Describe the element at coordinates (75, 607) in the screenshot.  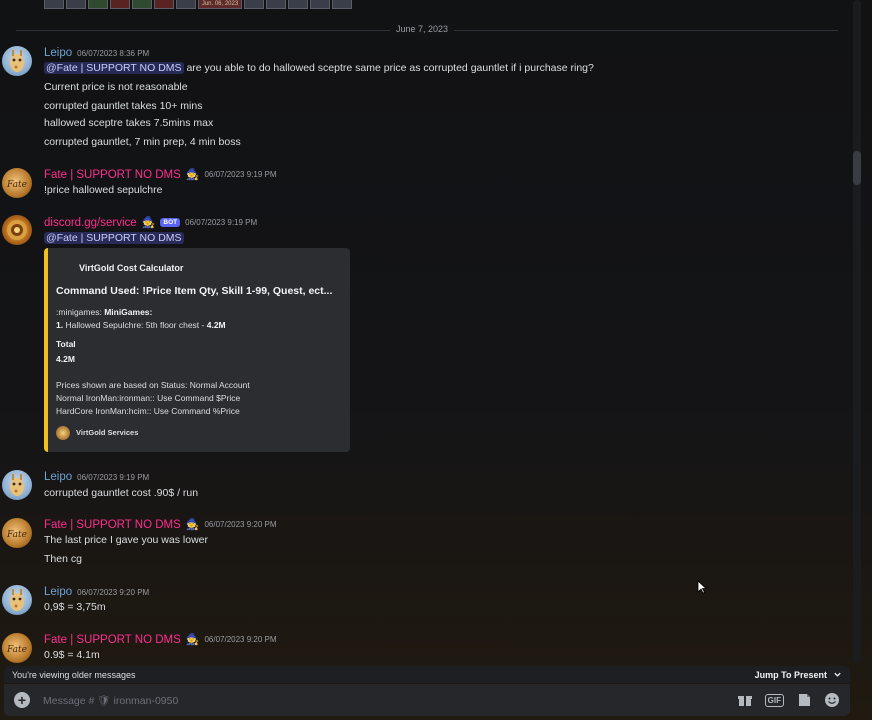
I see `message-line: 0,9$ = 3,75m` at that location.